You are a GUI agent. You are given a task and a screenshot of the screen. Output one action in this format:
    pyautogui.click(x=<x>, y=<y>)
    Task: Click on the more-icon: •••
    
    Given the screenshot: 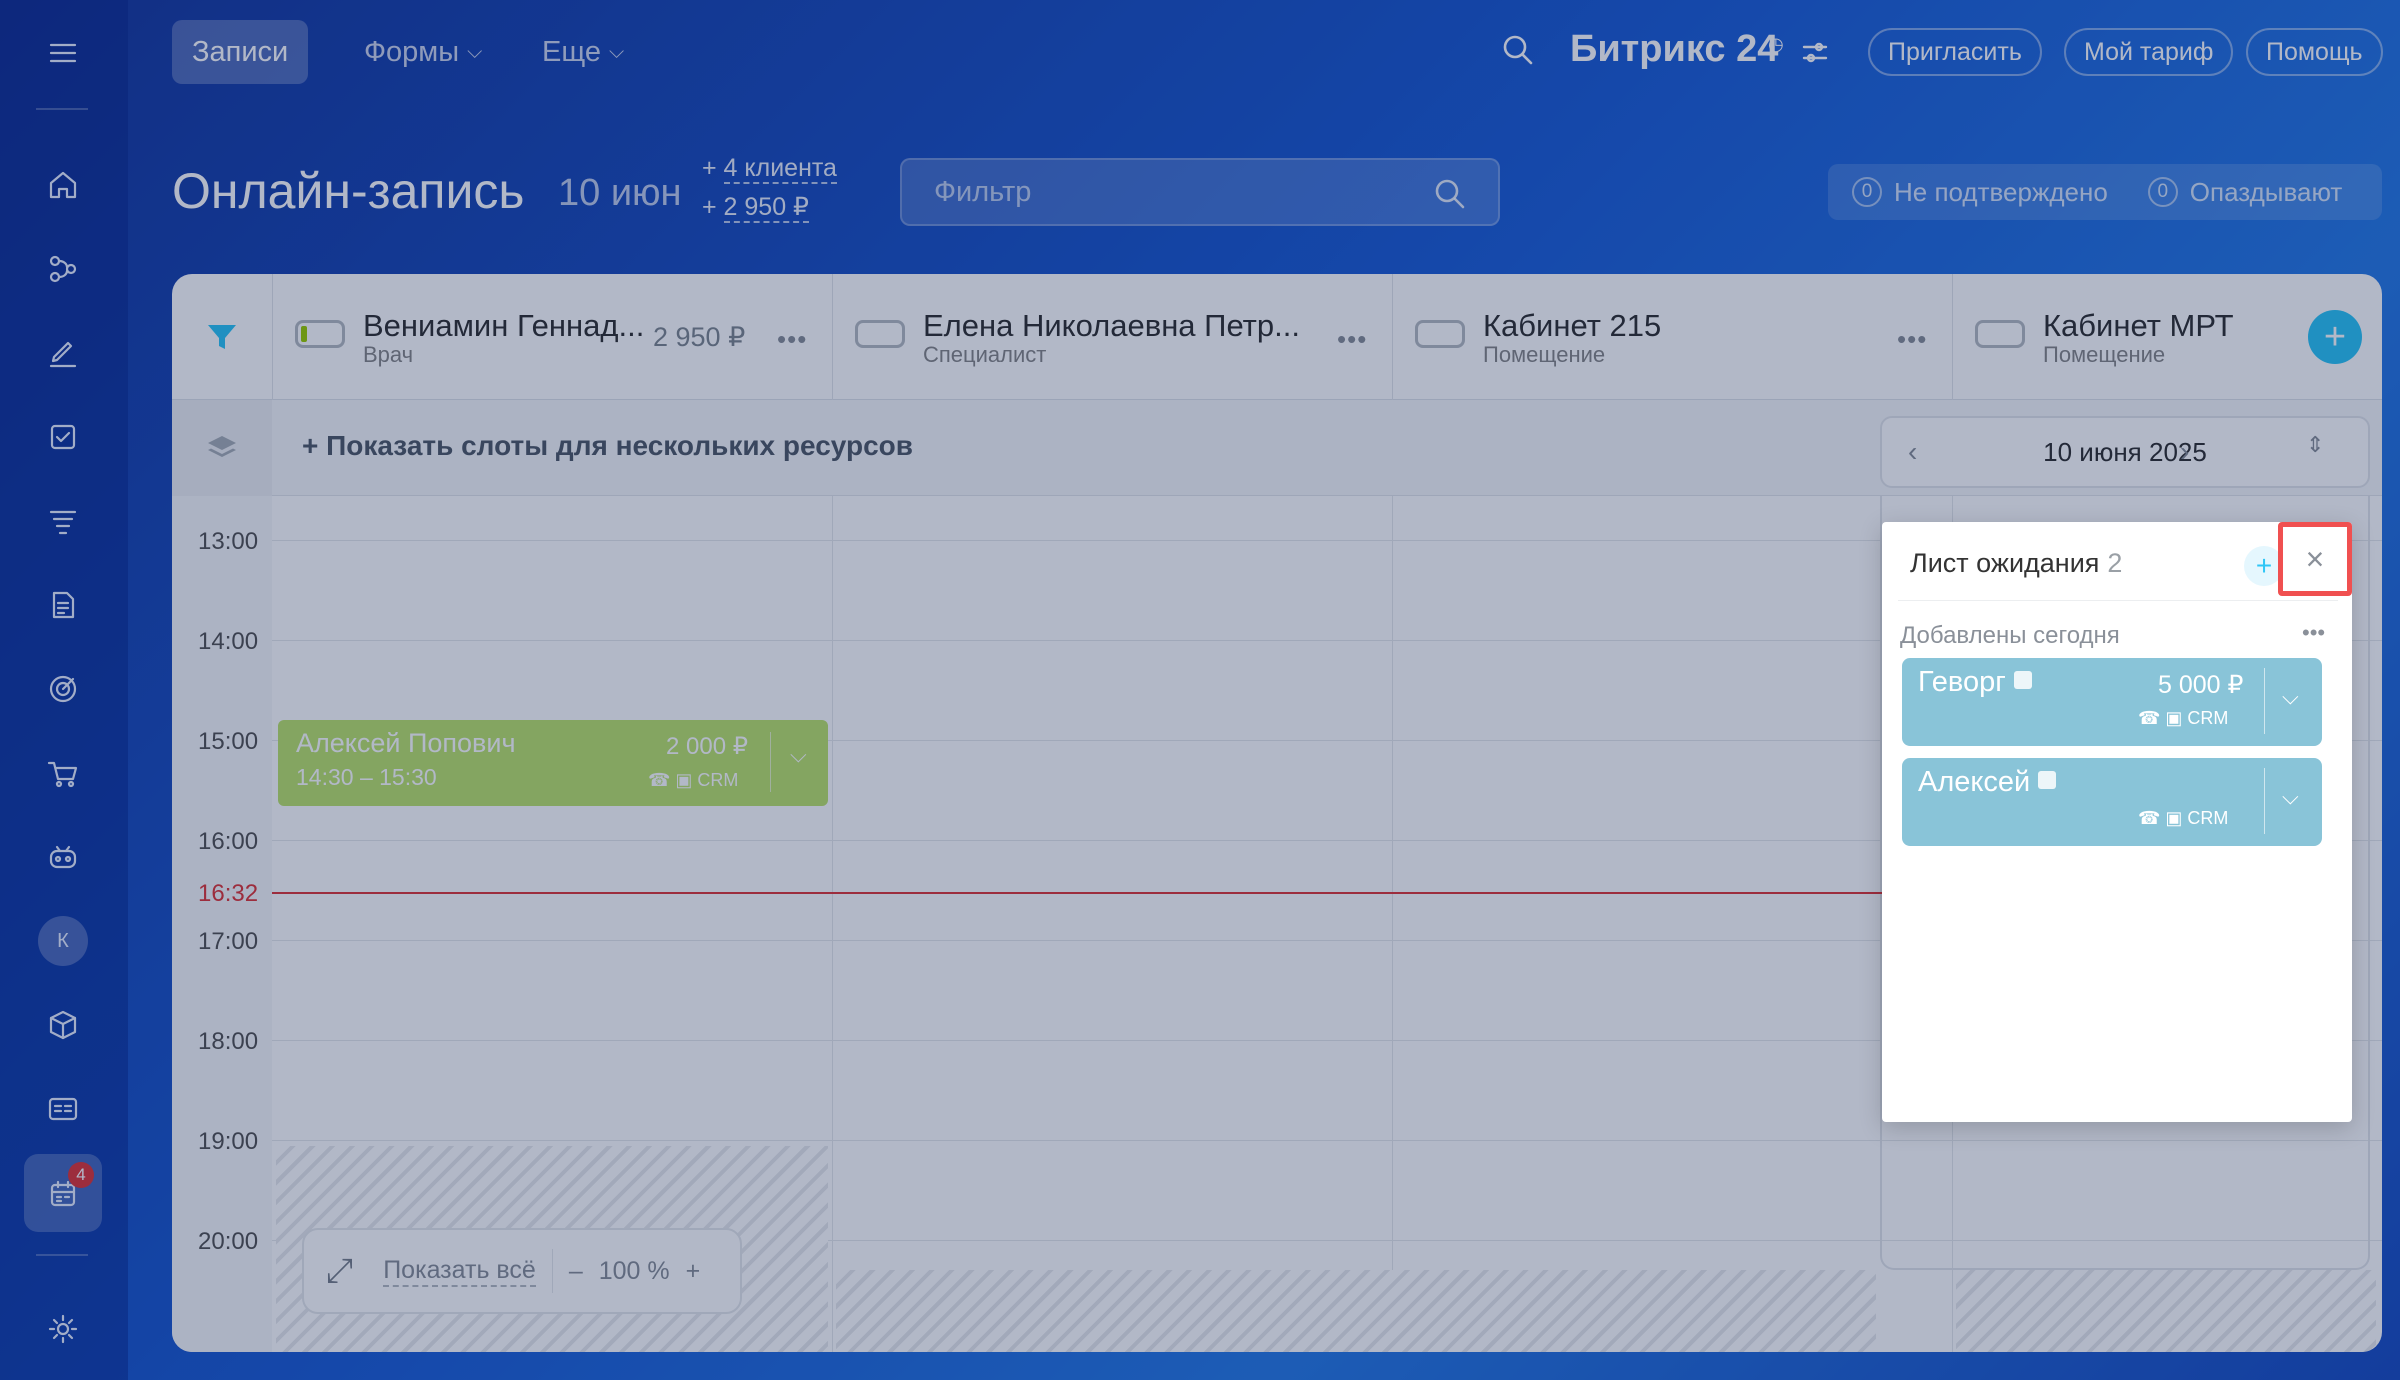 What is the action you would take?
    pyautogui.click(x=2313, y=633)
    